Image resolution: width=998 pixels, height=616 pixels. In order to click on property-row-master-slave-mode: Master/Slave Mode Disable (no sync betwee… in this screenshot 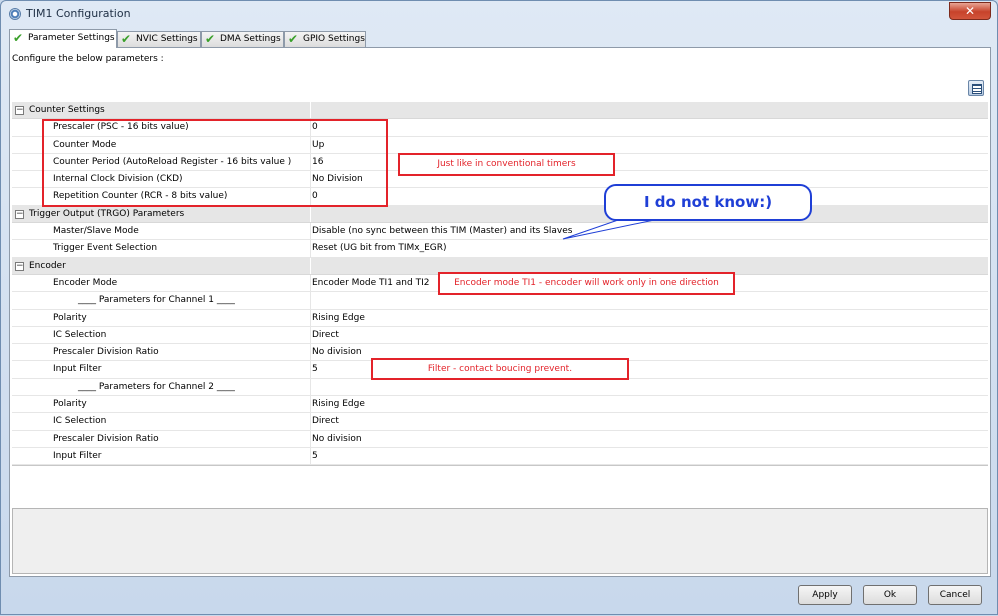, I will do `click(500, 232)`.